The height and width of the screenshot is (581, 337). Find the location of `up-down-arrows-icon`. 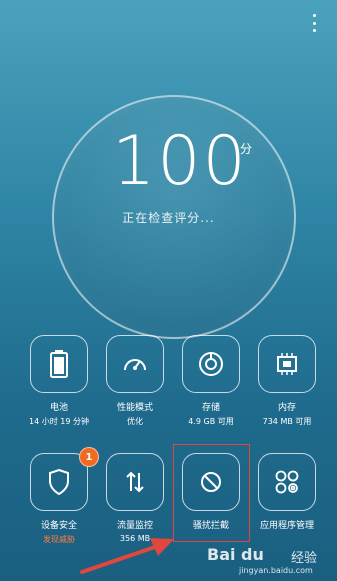

up-down-arrows-icon is located at coordinates (135, 482).